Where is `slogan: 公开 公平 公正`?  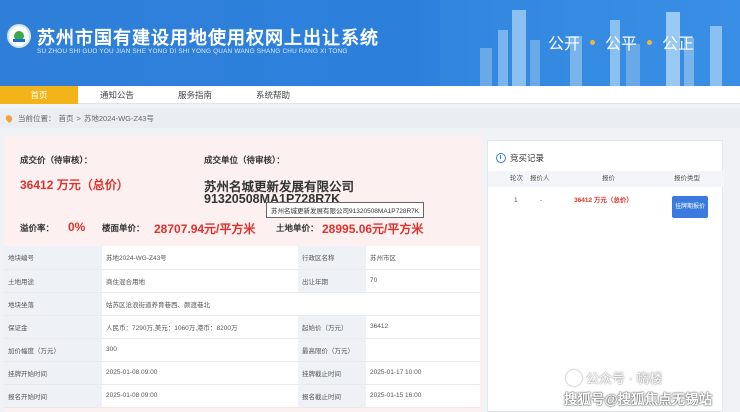 slogan: 公开 公平 公正 is located at coordinates (621, 42).